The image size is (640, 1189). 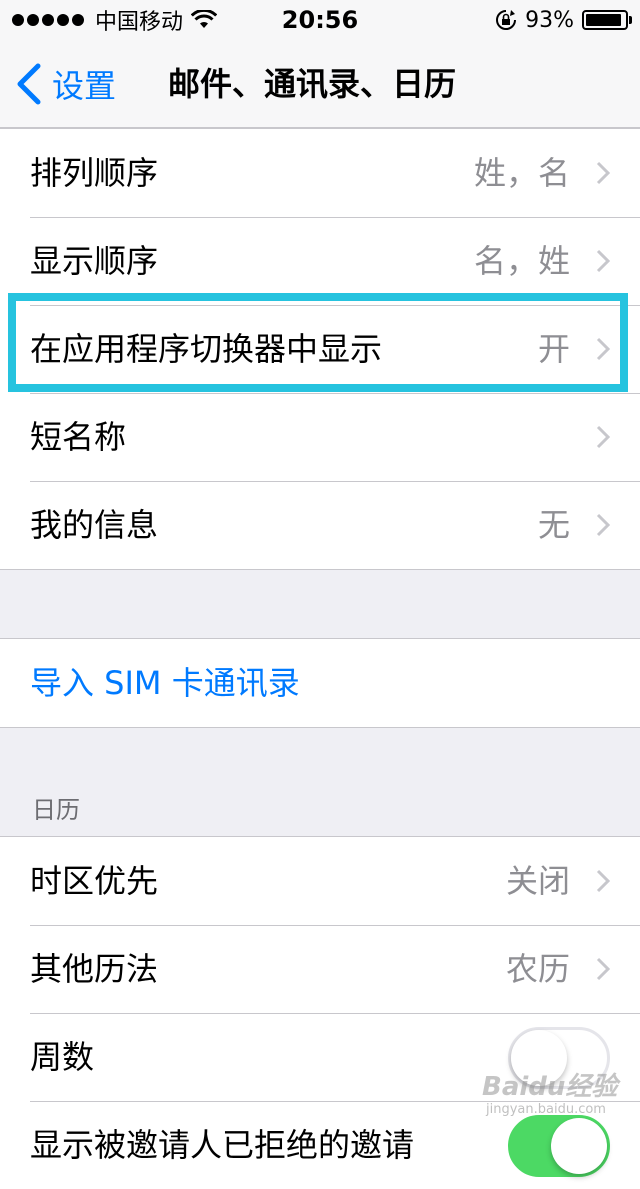 I want to click on navigation-bar: 设置 邮件、通讯录、日历, so click(x=320, y=84).